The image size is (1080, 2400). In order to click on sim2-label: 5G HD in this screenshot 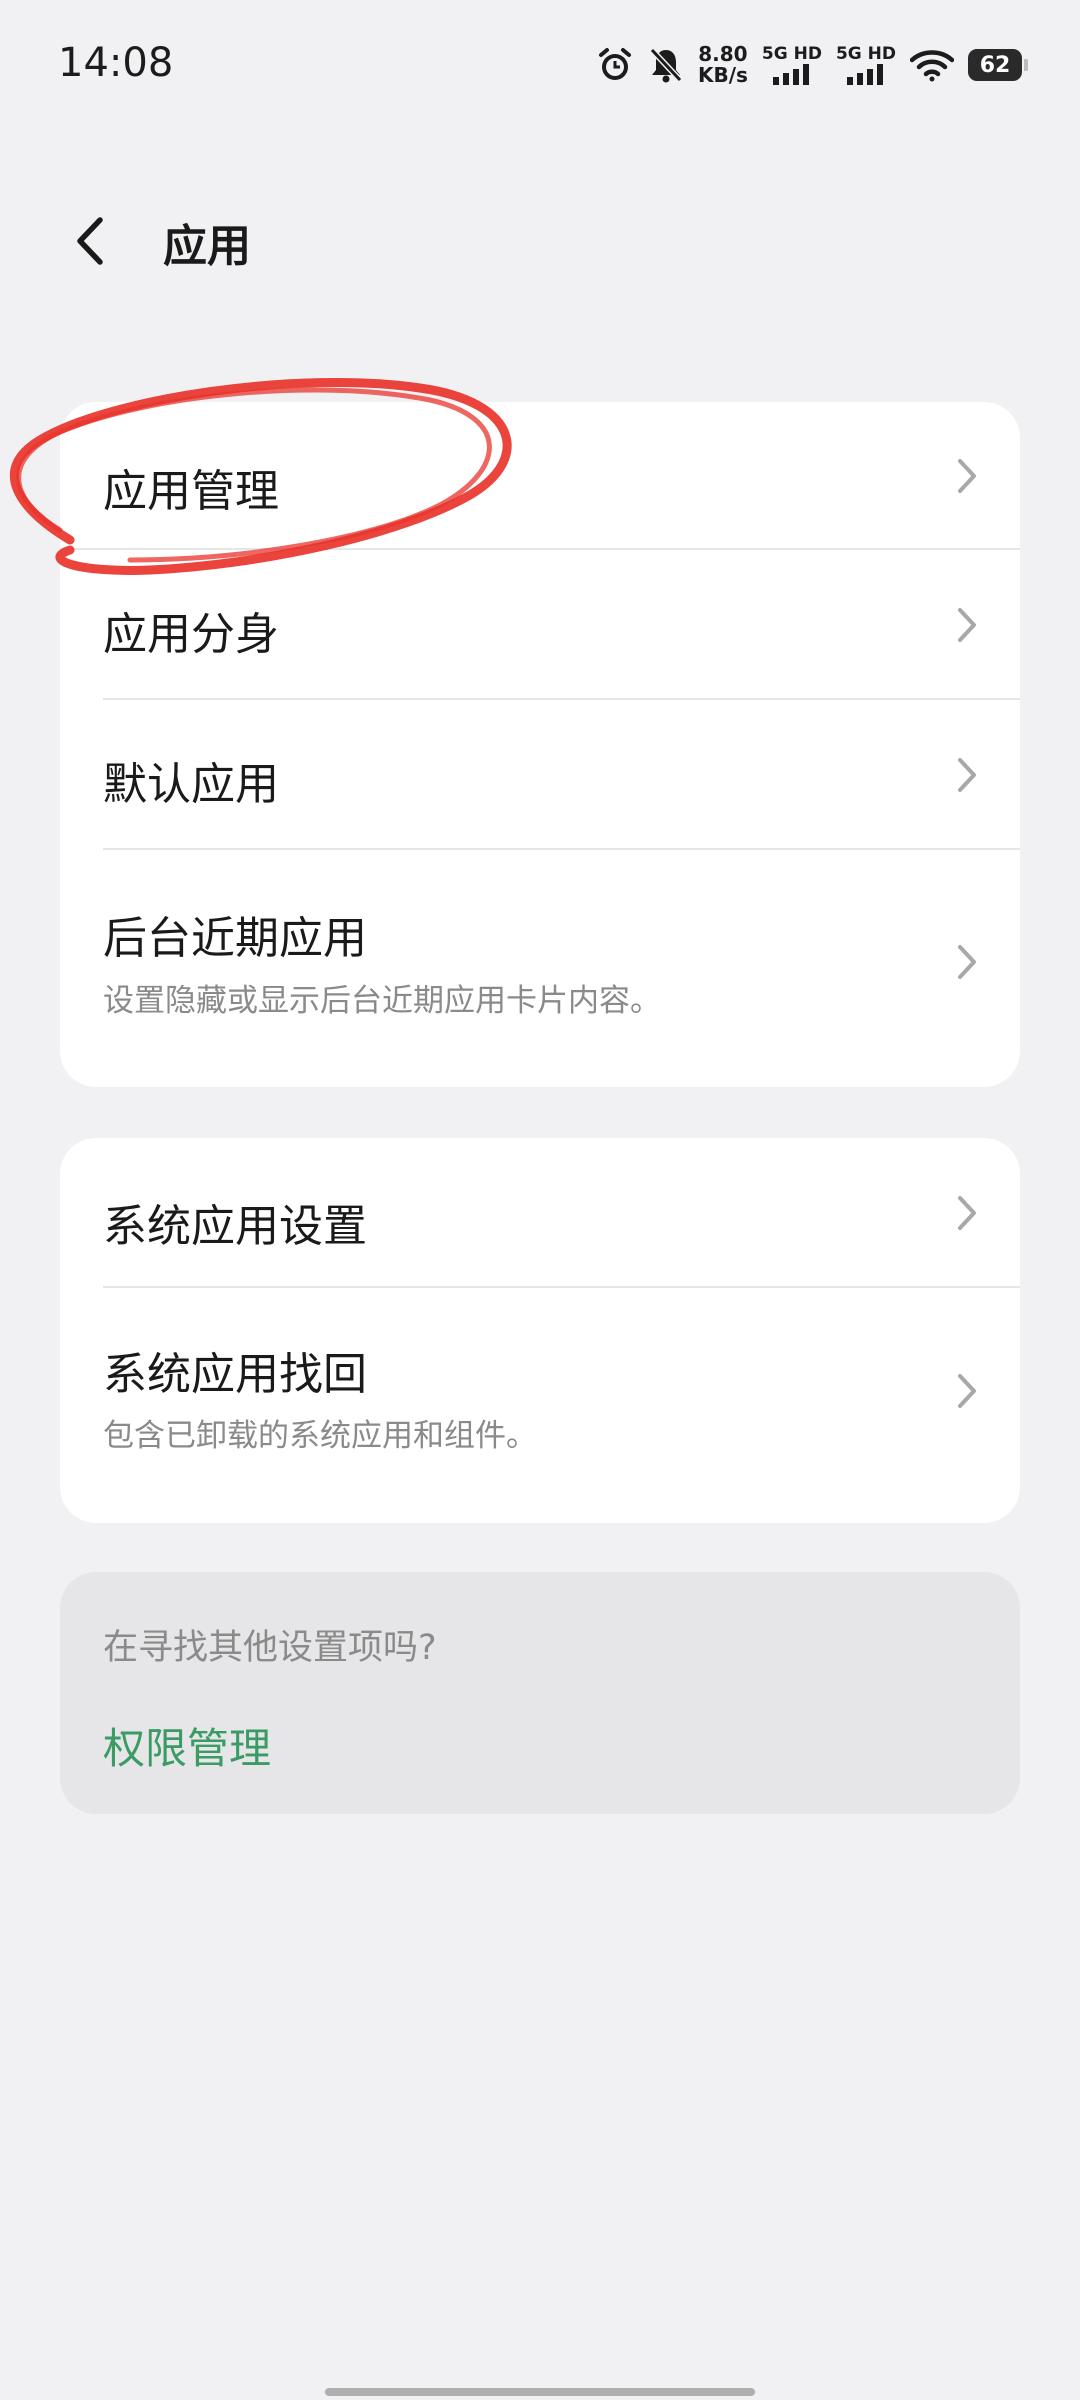, I will do `click(865, 54)`.